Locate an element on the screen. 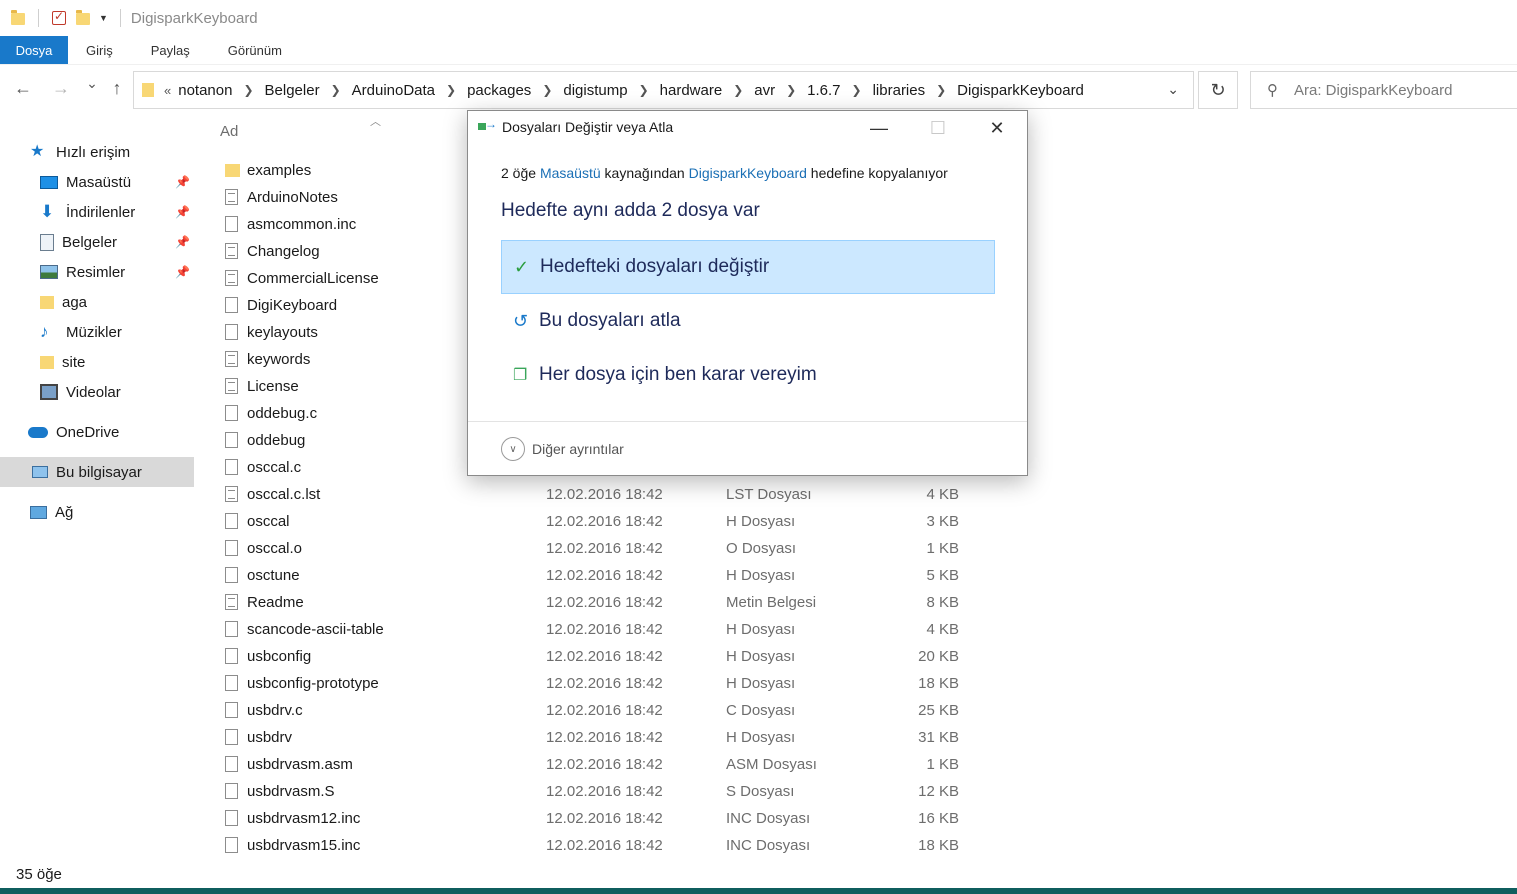 The image size is (1517, 894). recent-locations-chevron-icon: ⌄ is located at coordinates (92, 83).